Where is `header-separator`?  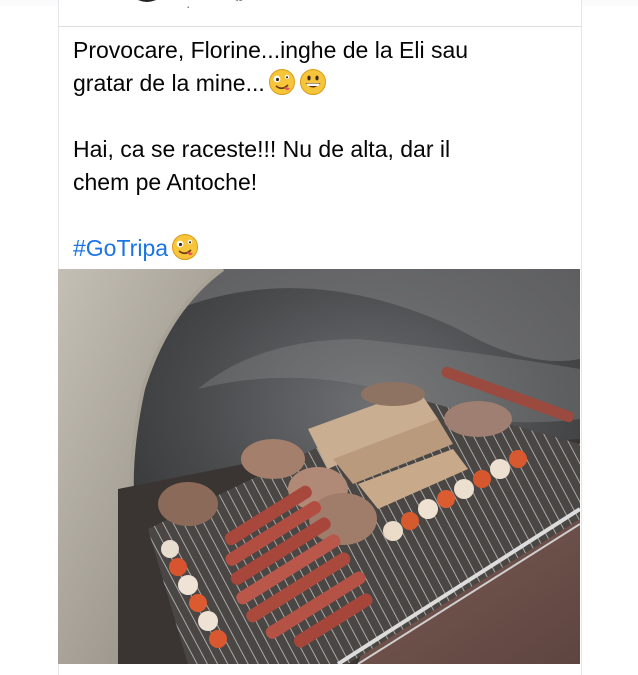 header-separator is located at coordinates (320, 26).